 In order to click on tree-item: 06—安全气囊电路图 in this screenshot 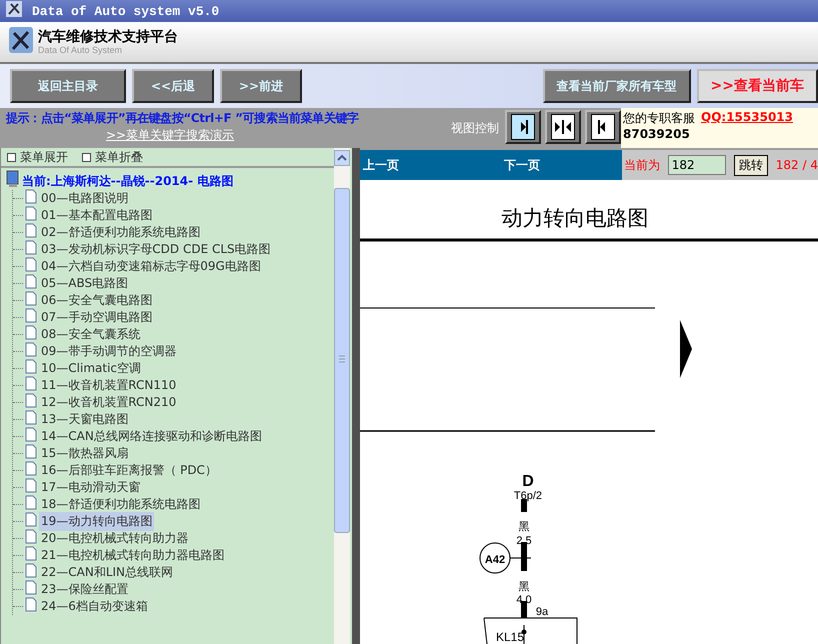, I will do `click(96, 300)`.